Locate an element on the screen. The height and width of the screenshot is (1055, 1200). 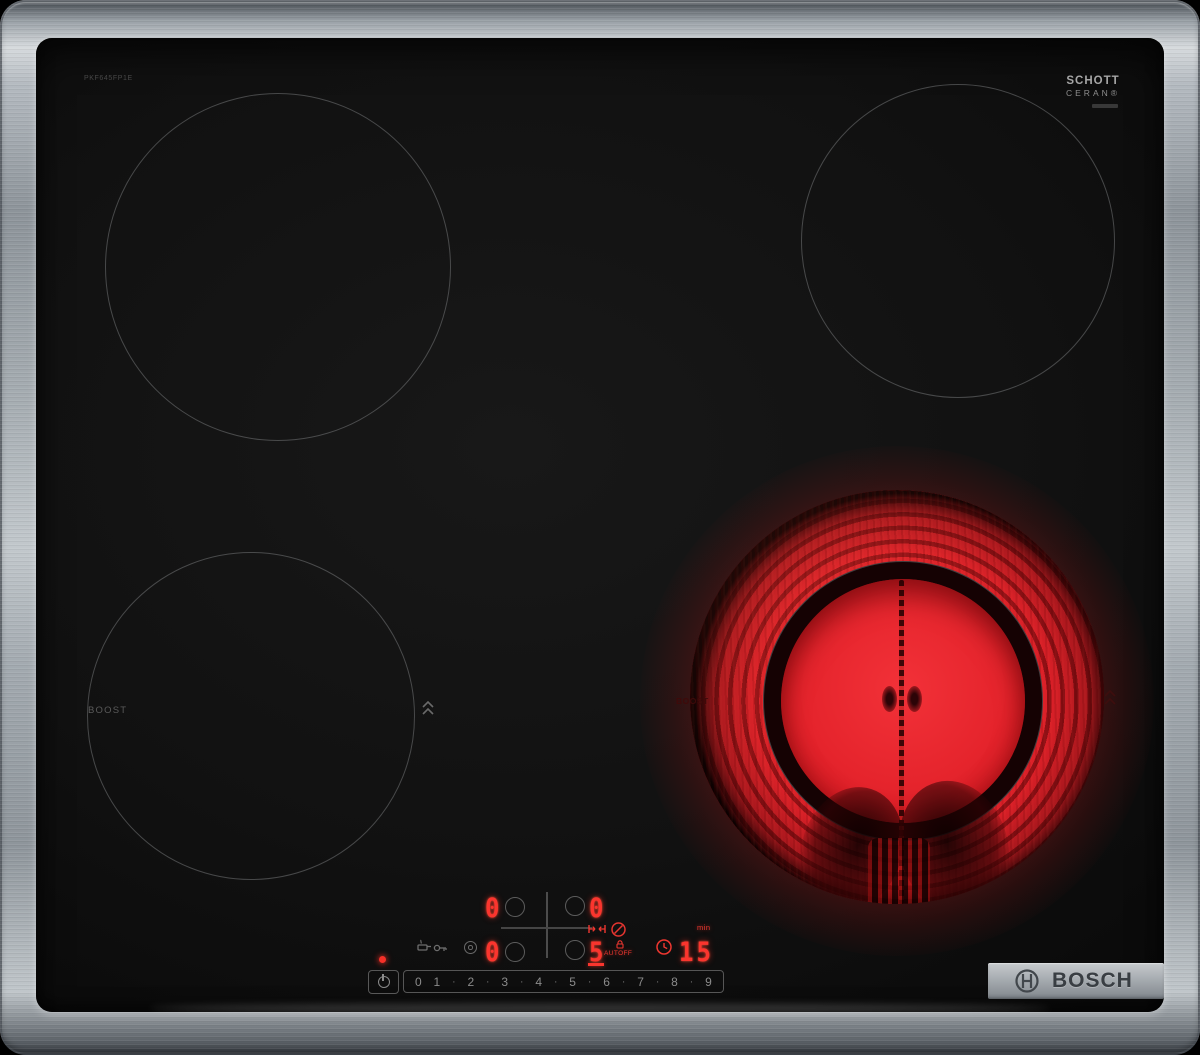
zone-rear-left is located at coordinates (278, 267).